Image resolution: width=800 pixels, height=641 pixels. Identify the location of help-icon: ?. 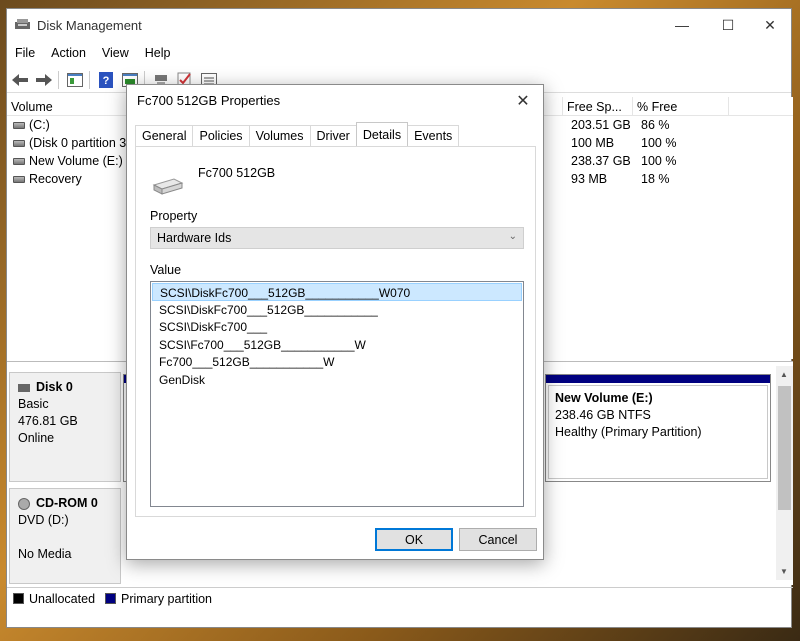
(106, 80).